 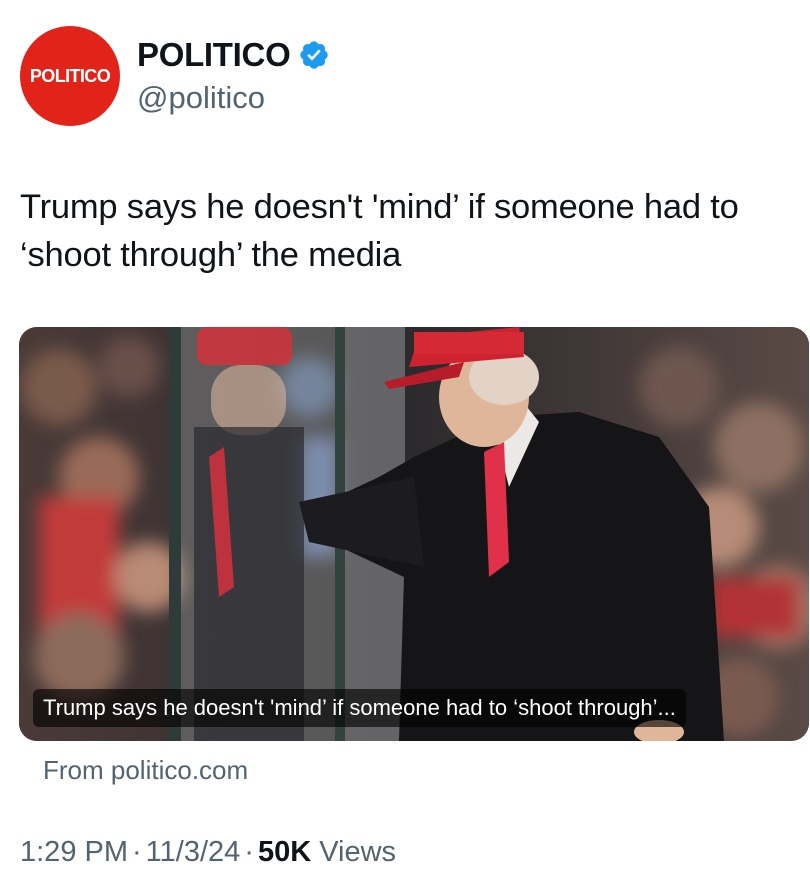 What do you see at coordinates (233, 76) in the screenshot?
I see `author-names: POLITICO @politico` at bounding box center [233, 76].